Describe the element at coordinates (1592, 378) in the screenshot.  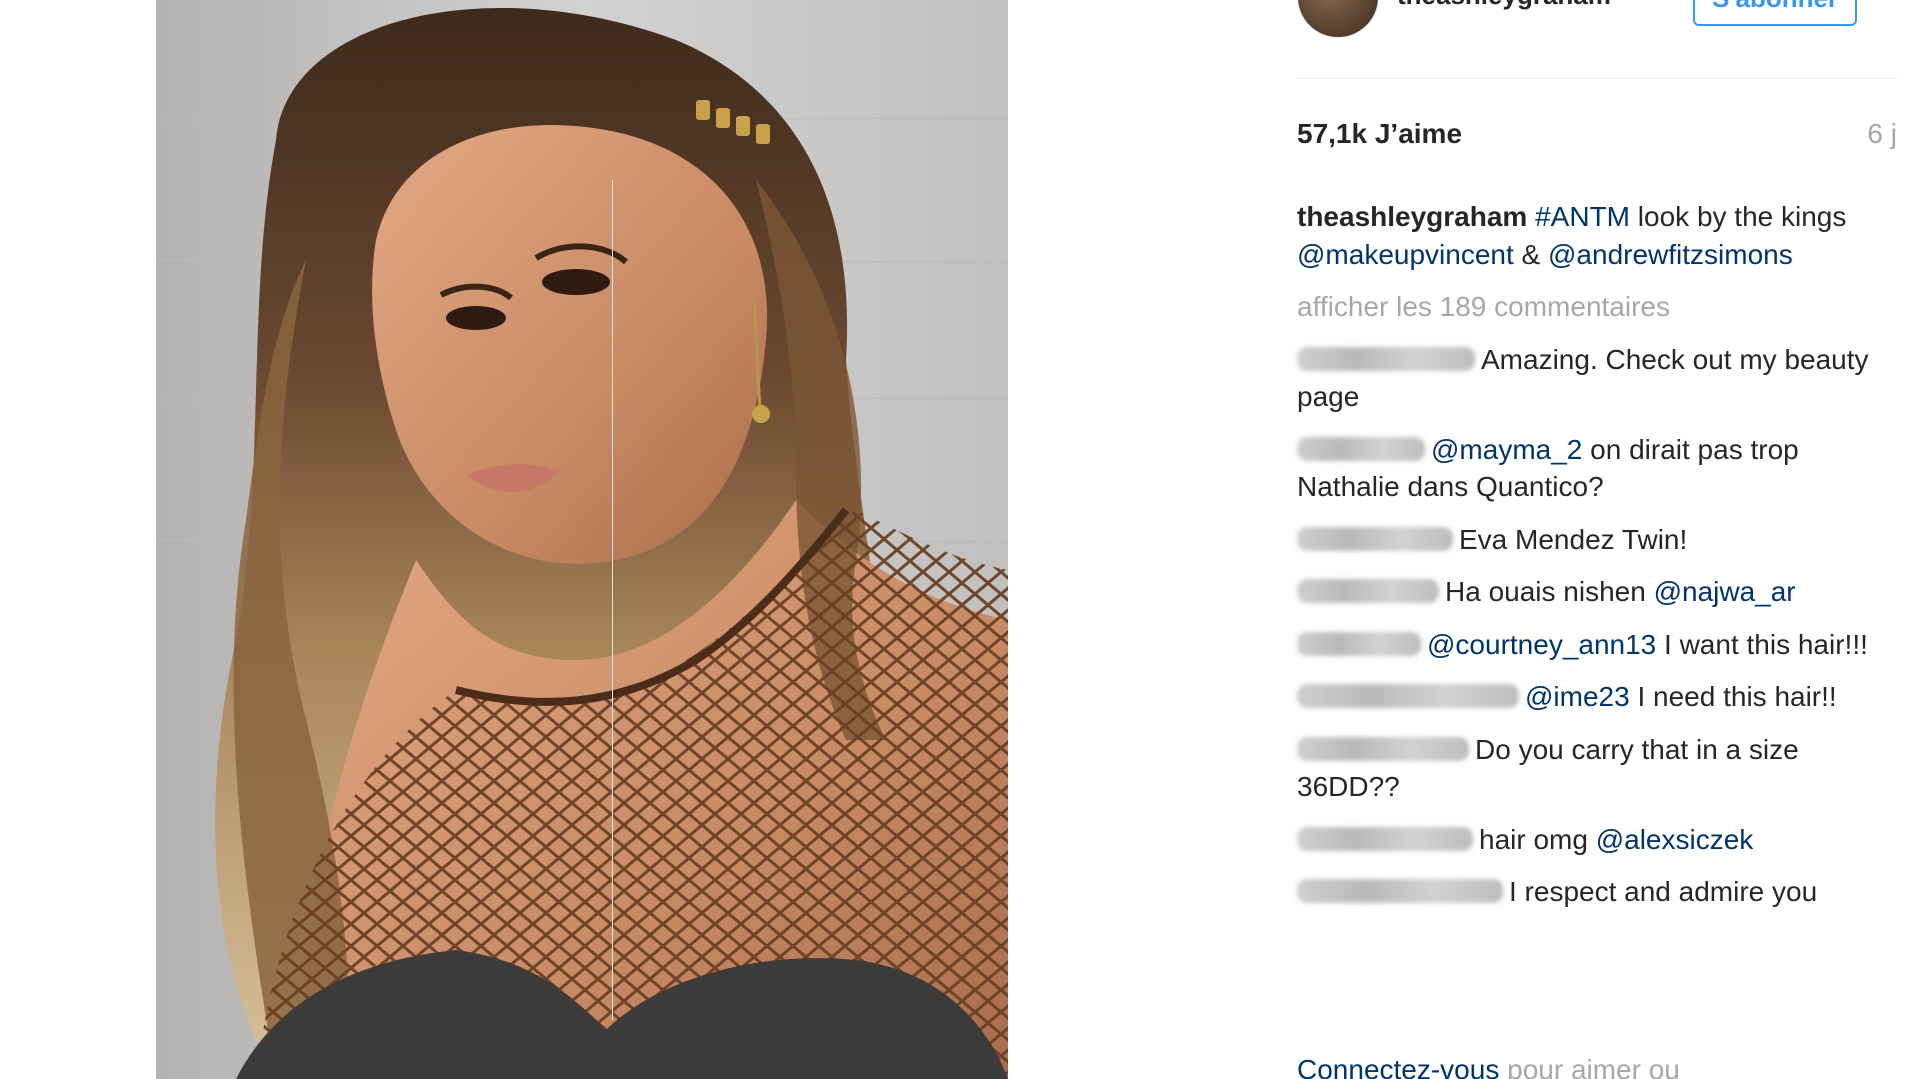
I see `comment-item: Amazing. Check out my beauty page` at that location.